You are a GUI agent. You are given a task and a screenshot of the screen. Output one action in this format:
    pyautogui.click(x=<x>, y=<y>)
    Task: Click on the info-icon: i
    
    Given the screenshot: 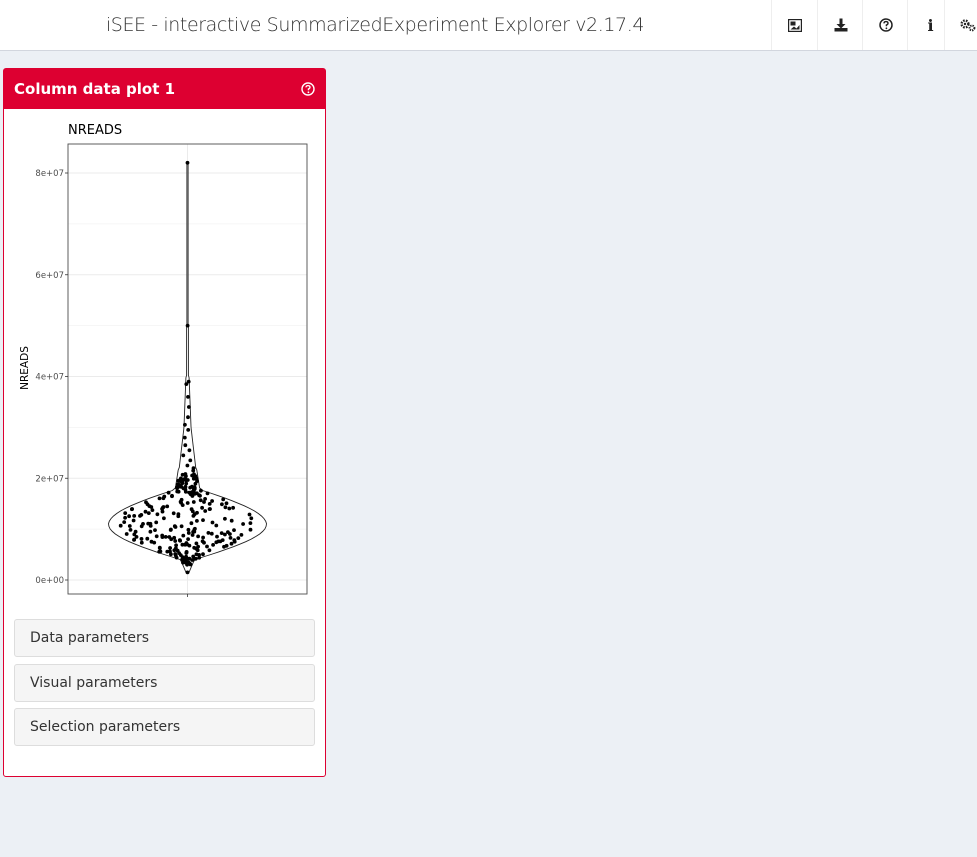 What is the action you would take?
    pyautogui.click(x=930, y=25)
    